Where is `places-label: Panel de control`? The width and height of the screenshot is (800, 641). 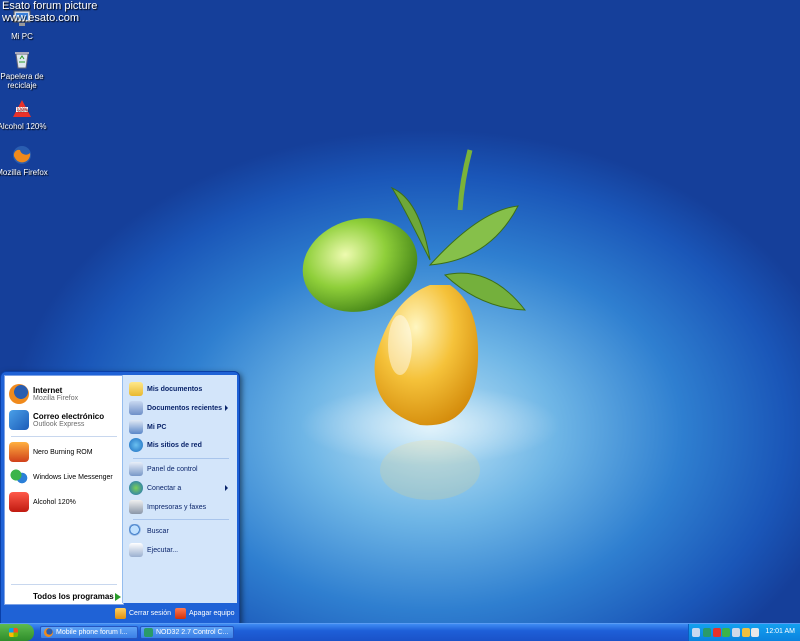 places-label: Panel de control is located at coordinates (172, 469).